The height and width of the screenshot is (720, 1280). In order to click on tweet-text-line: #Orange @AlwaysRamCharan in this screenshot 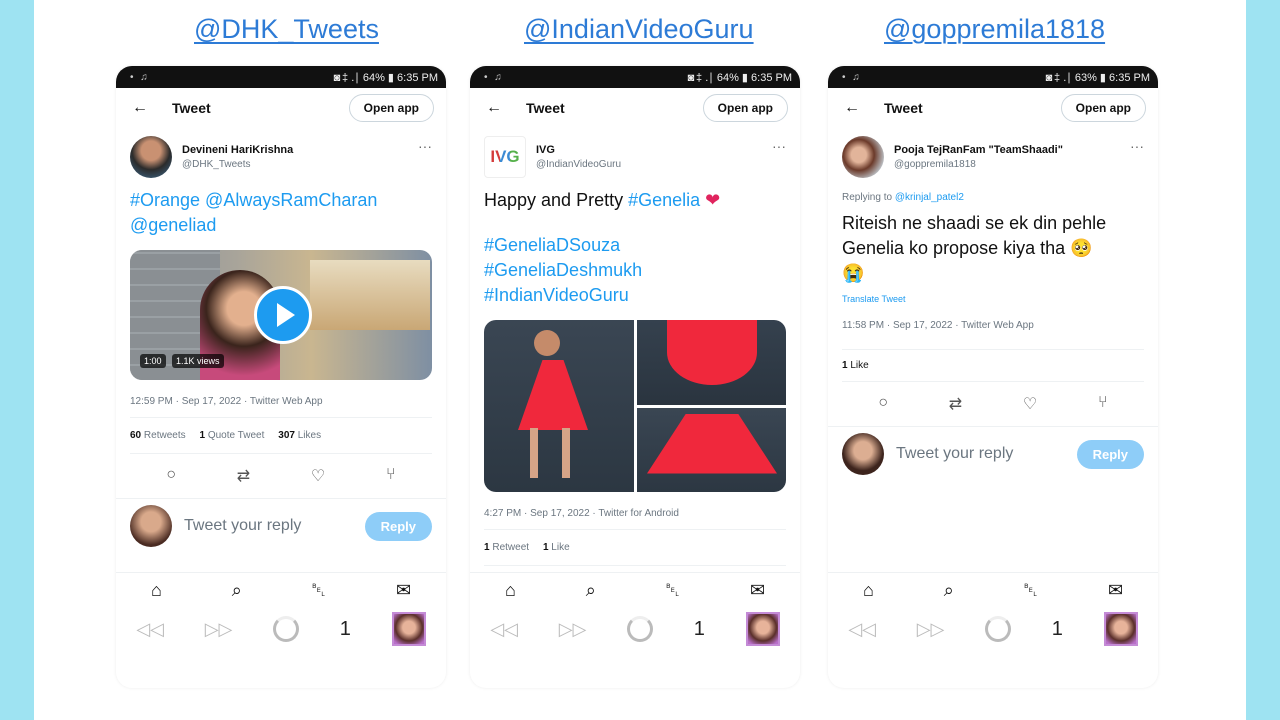, I will do `click(281, 200)`.